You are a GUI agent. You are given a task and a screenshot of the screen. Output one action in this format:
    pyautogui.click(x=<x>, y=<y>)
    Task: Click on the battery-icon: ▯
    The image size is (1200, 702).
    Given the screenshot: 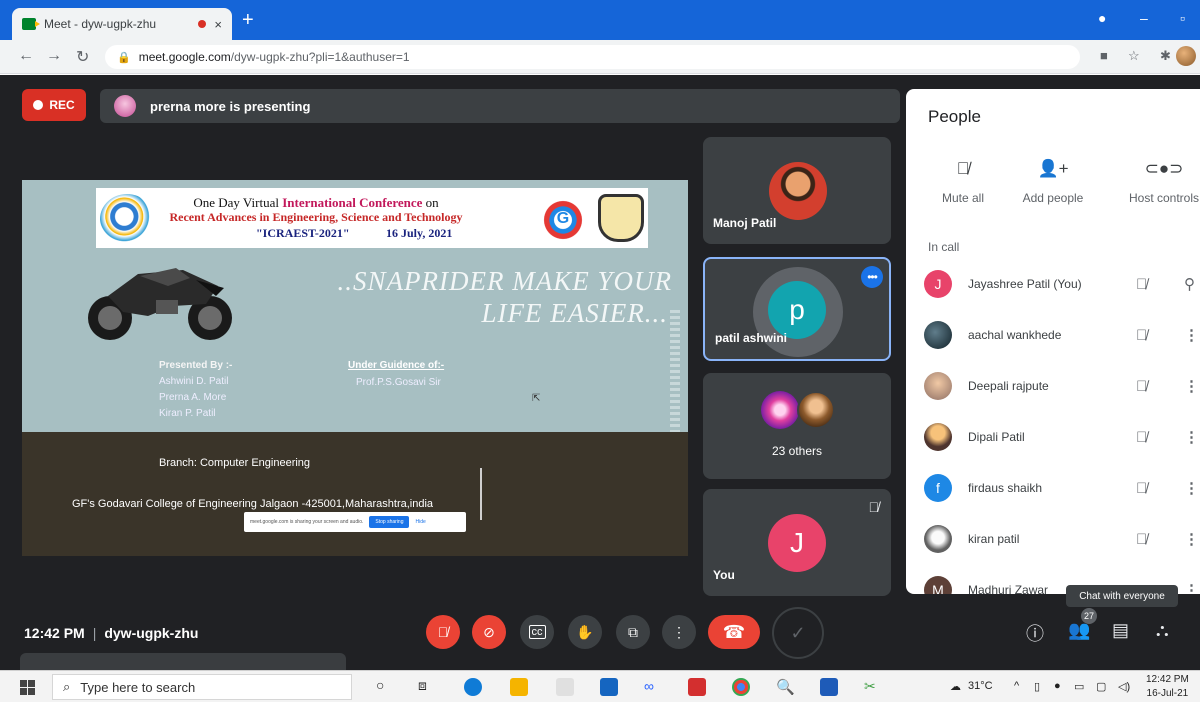 What is the action you would take?
    pyautogui.click(x=1037, y=686)
    